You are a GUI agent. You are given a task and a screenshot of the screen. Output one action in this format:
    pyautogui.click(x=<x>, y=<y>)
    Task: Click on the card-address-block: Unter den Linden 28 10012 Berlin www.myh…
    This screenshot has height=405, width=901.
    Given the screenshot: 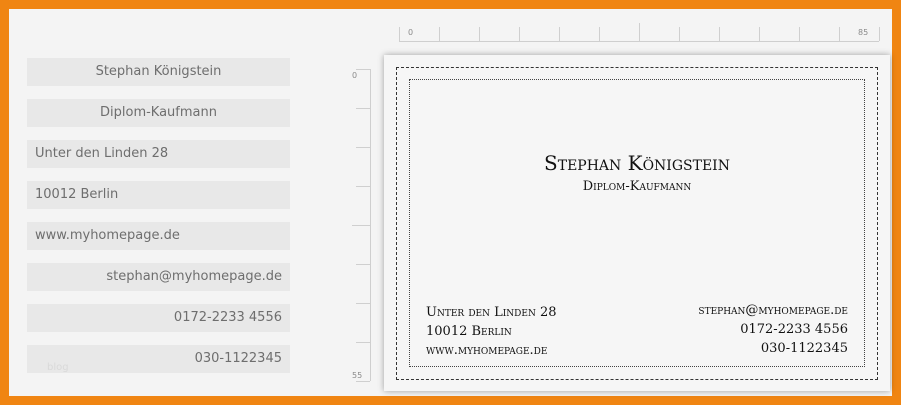 What is the action you would take?
    pyautogui.click(x=491, y=331)
    